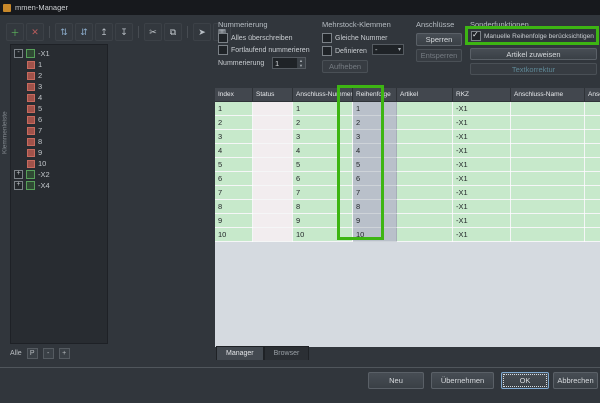  What do you see at coordinates (374, 95) in the screenshot?
I see `column-header-reihenfolge: Reihenfolge` at bounding box center [374, 95].